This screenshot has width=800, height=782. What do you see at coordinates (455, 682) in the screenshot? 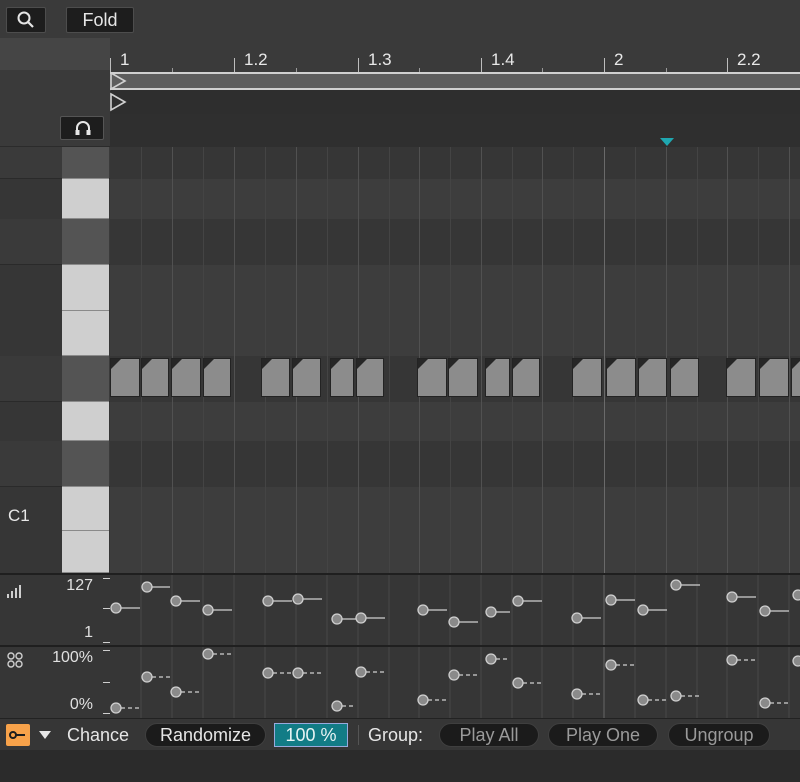
I see `chance-lane` at bounding box center [455, 682].